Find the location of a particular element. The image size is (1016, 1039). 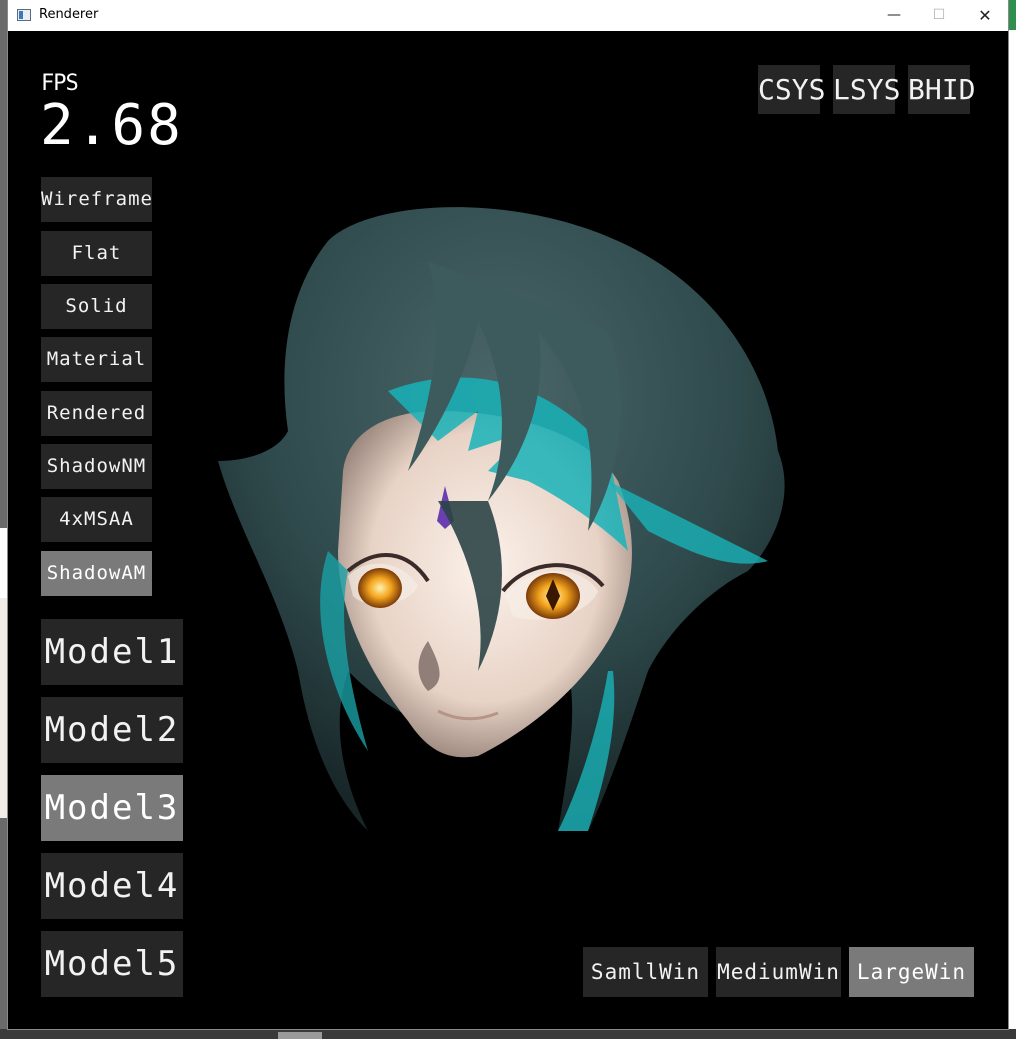

close-icon: ✕ is located at coordinates (985, 15).